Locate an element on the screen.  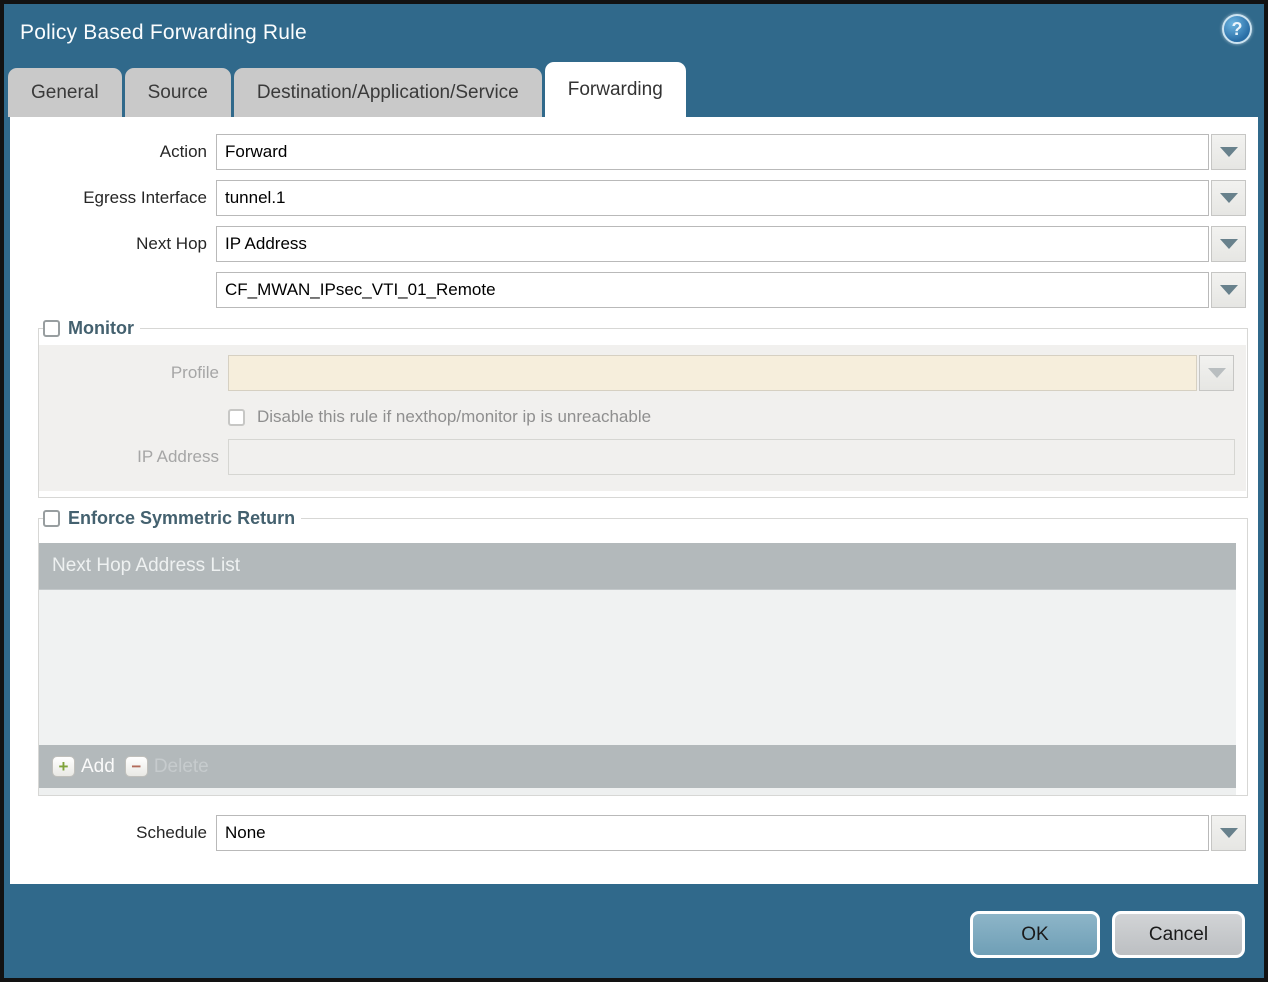
tab-general: General is located at coordinates (65, 92).